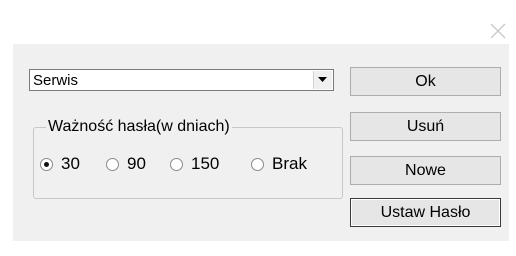 This screenshot has width=516, height=256. I want to click on radio-30-label: 30, so click(70, 163).